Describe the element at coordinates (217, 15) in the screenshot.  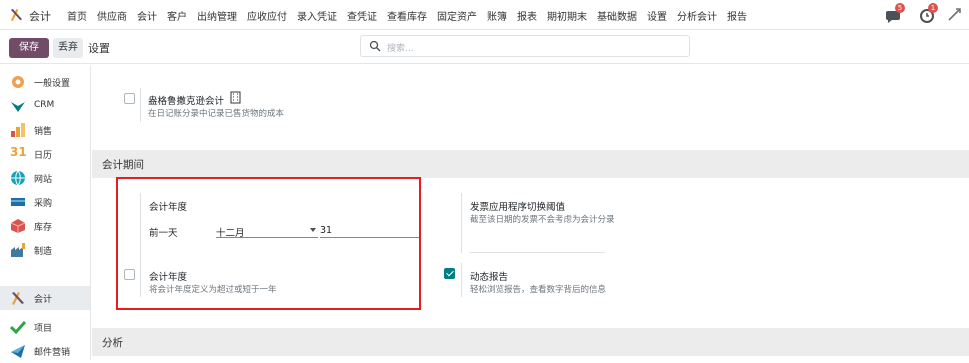
I see `menu-item-cashier: 出纳管理` at that location.